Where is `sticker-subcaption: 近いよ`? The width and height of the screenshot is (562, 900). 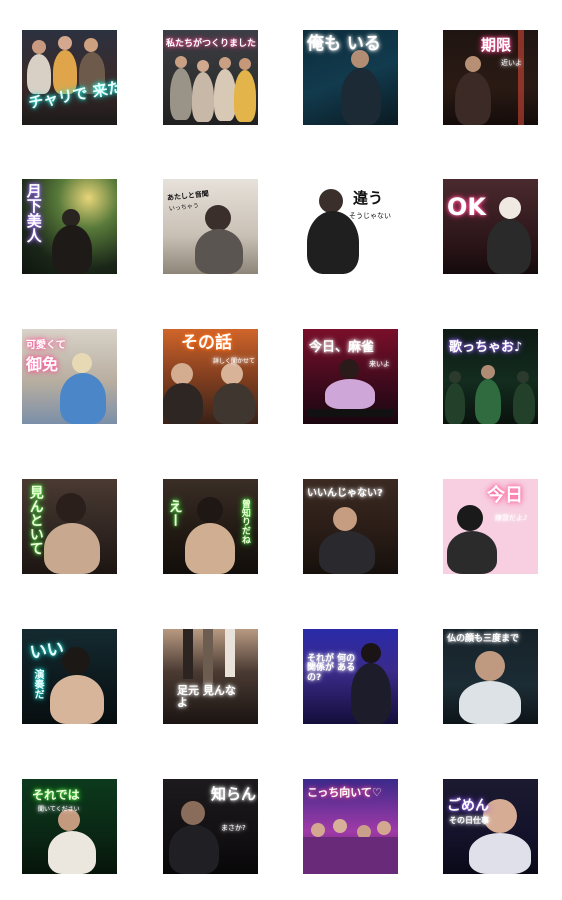 sticker-subcaption: 近いよ is located at coordinates (511, 63).